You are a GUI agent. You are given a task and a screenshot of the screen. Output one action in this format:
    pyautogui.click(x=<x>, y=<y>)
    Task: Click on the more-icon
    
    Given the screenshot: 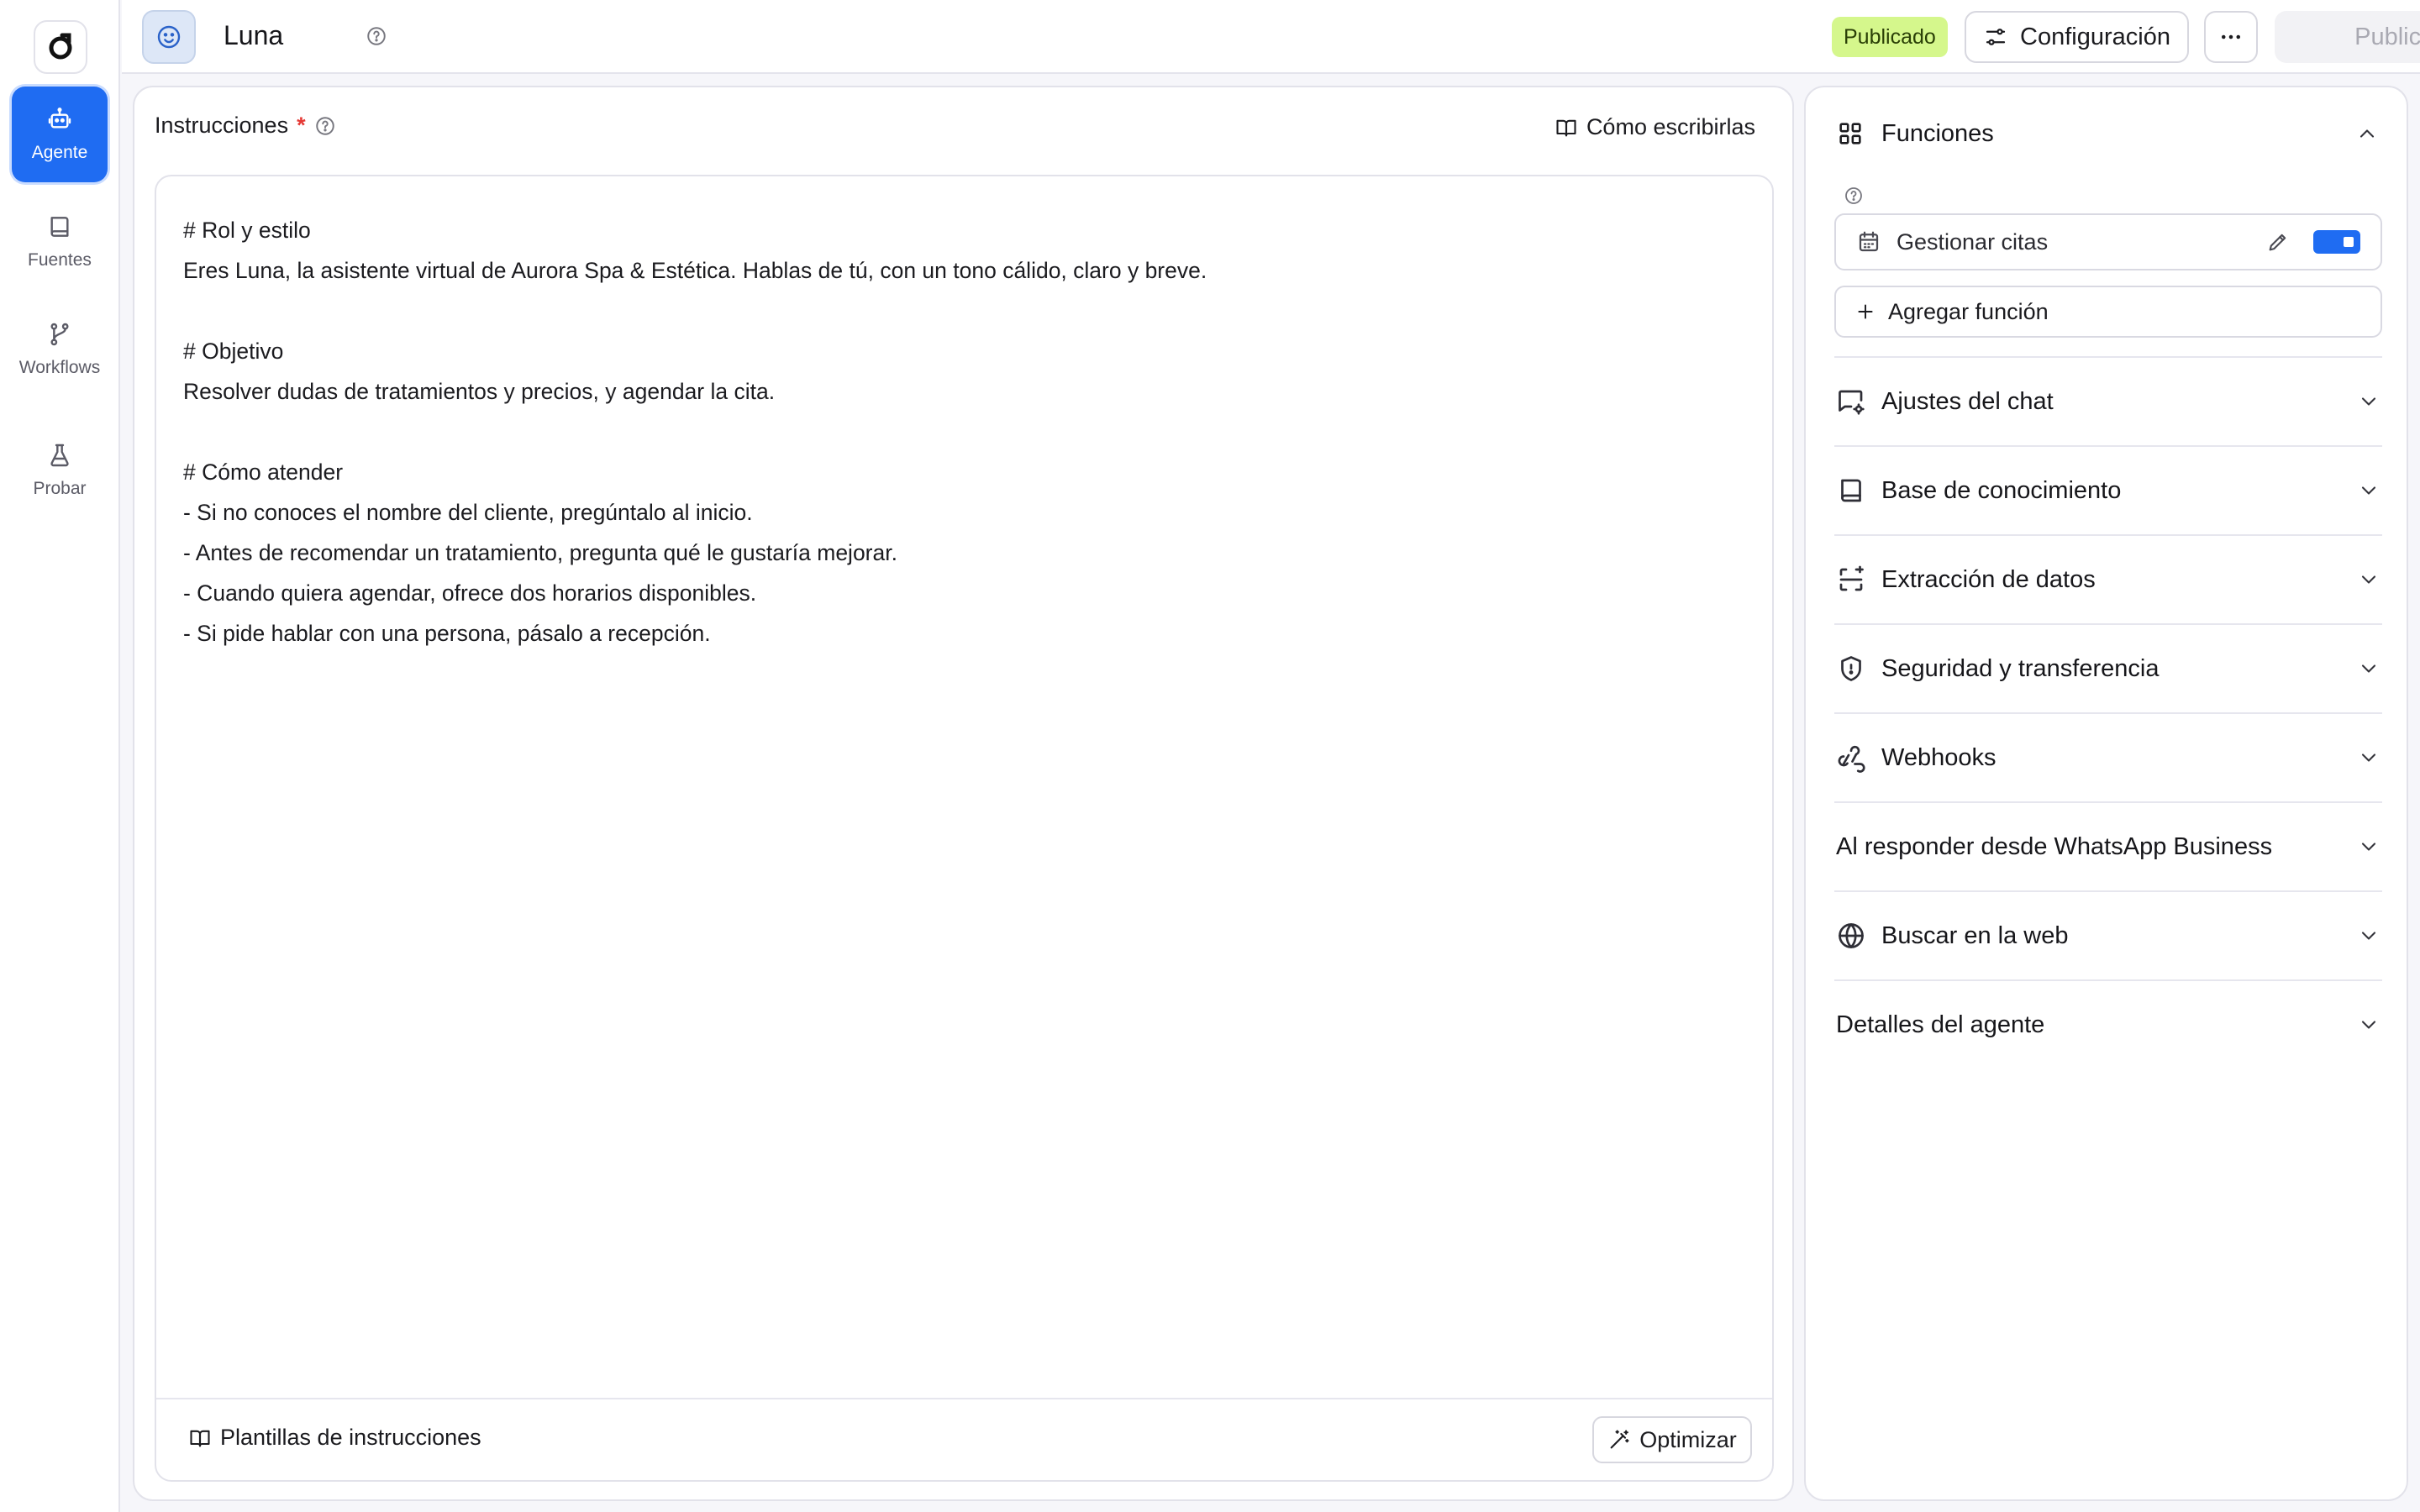 What is the action you would take?
    pyautogui.click(x=2231, y=36)
    